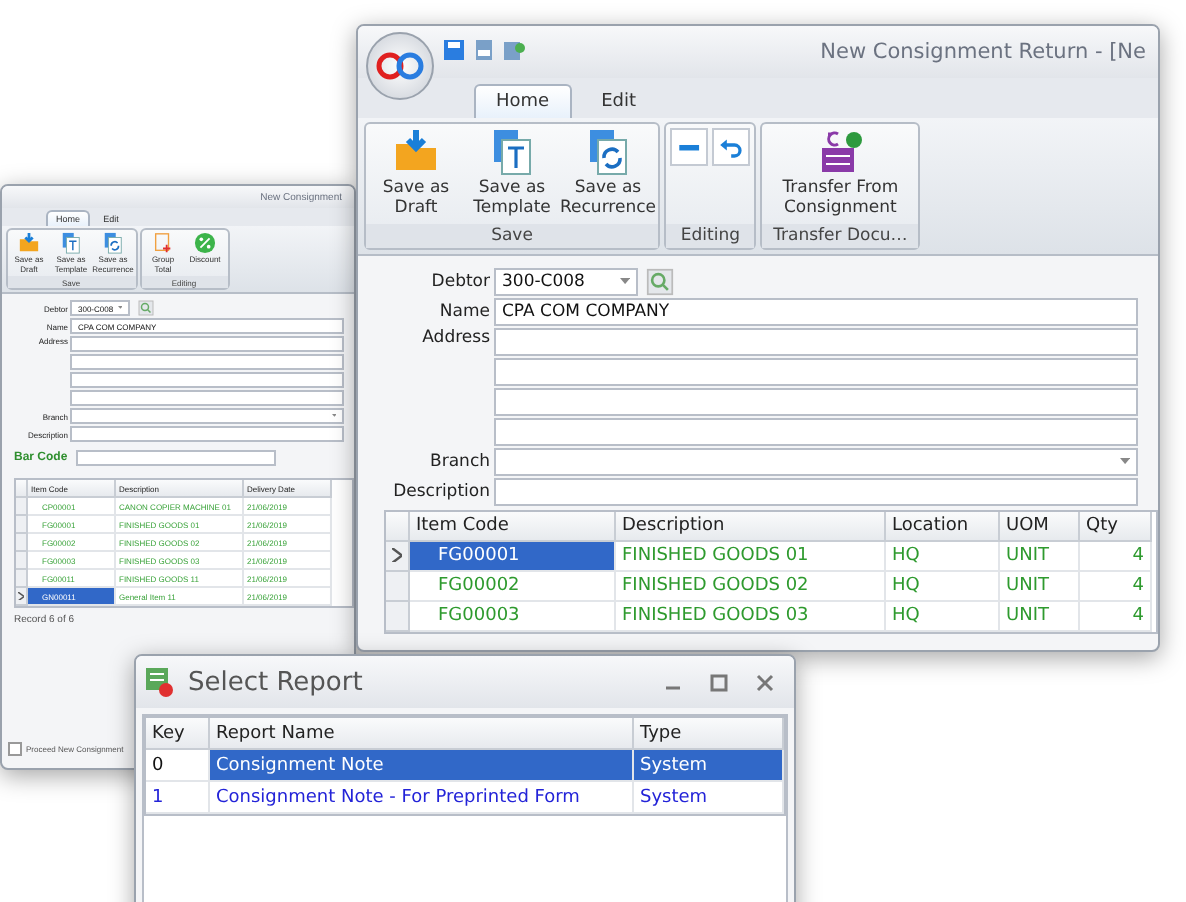 Image resolution: width=1186 pixels, height=902 pixels. I want to click on bar-code-field, so click(175, 458).